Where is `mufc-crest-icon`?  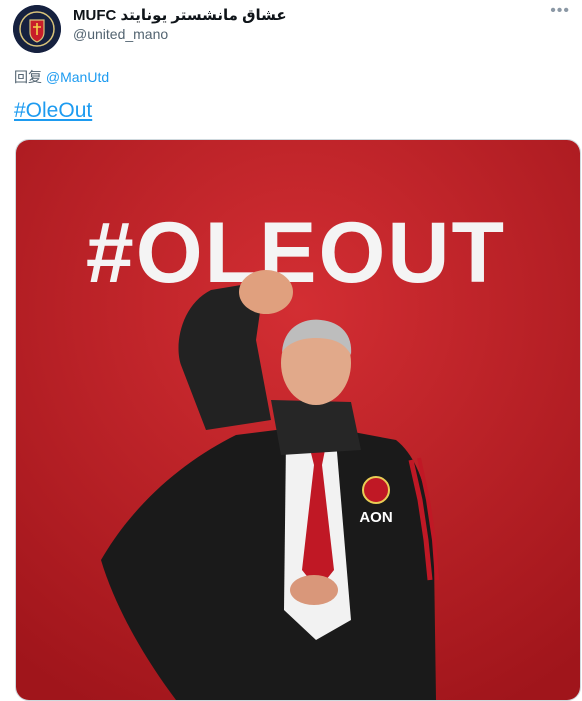
mufc-crest-icon is located at coordinates (37, 29).